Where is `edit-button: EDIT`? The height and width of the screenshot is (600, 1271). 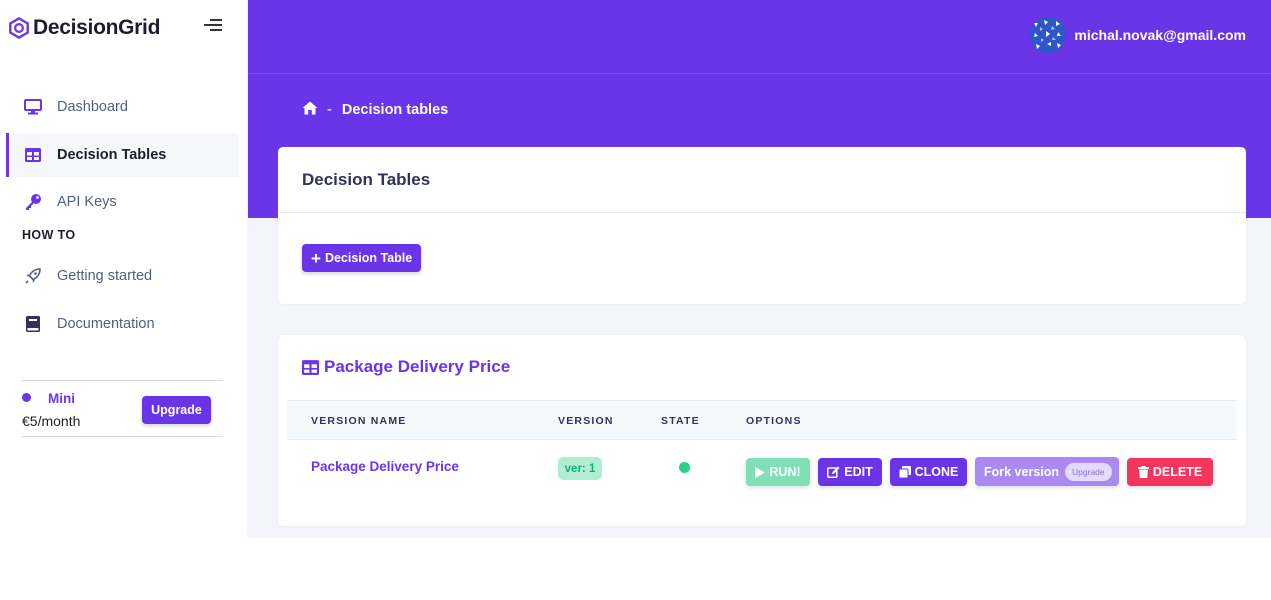
edit-button: EDIT is located at coordinates (850, 472).